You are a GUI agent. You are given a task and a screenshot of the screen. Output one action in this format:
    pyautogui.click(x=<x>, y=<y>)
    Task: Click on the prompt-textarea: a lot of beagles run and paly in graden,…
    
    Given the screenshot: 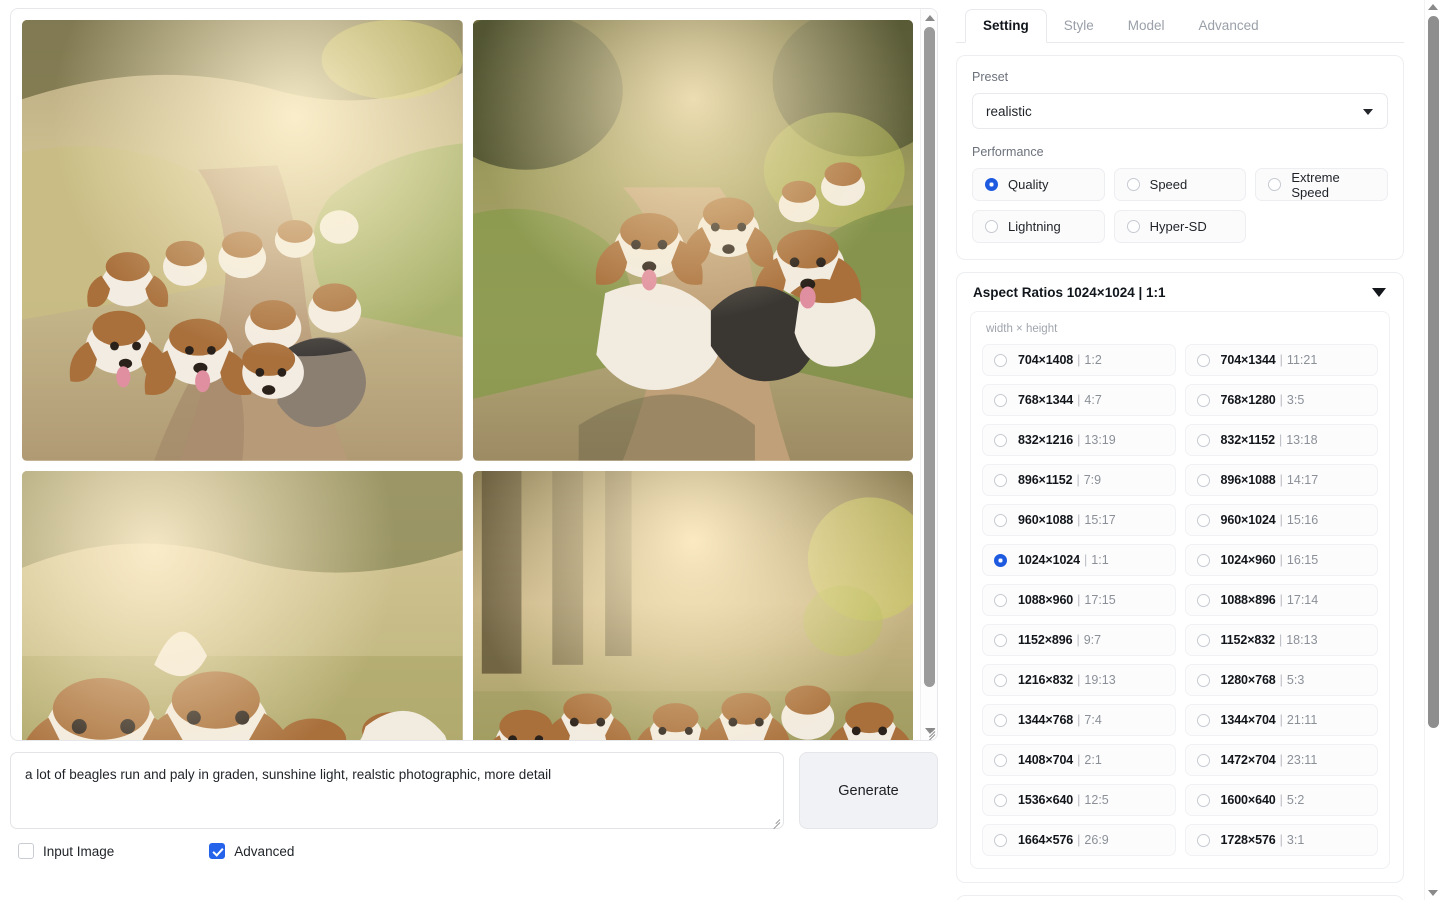 What is the action you would take?
    pyautogui.click(x=397, y=791)
    